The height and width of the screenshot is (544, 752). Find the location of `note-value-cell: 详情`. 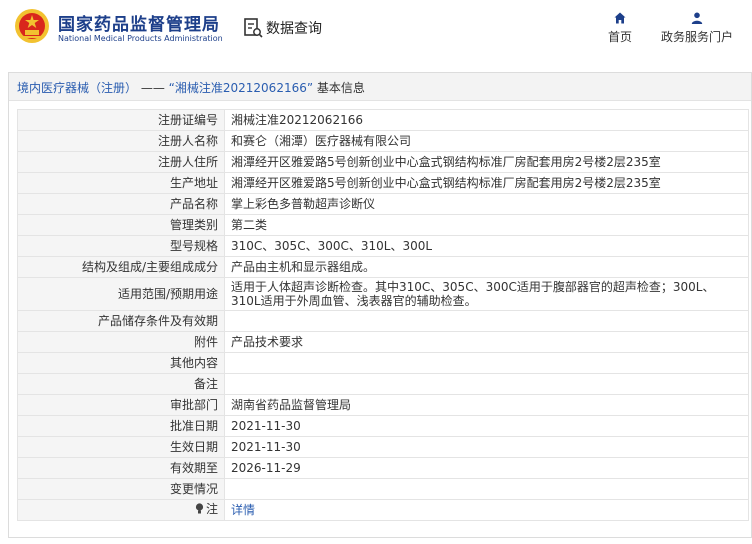

note-value-cell: 详情 is located at coordinates (486, 510).